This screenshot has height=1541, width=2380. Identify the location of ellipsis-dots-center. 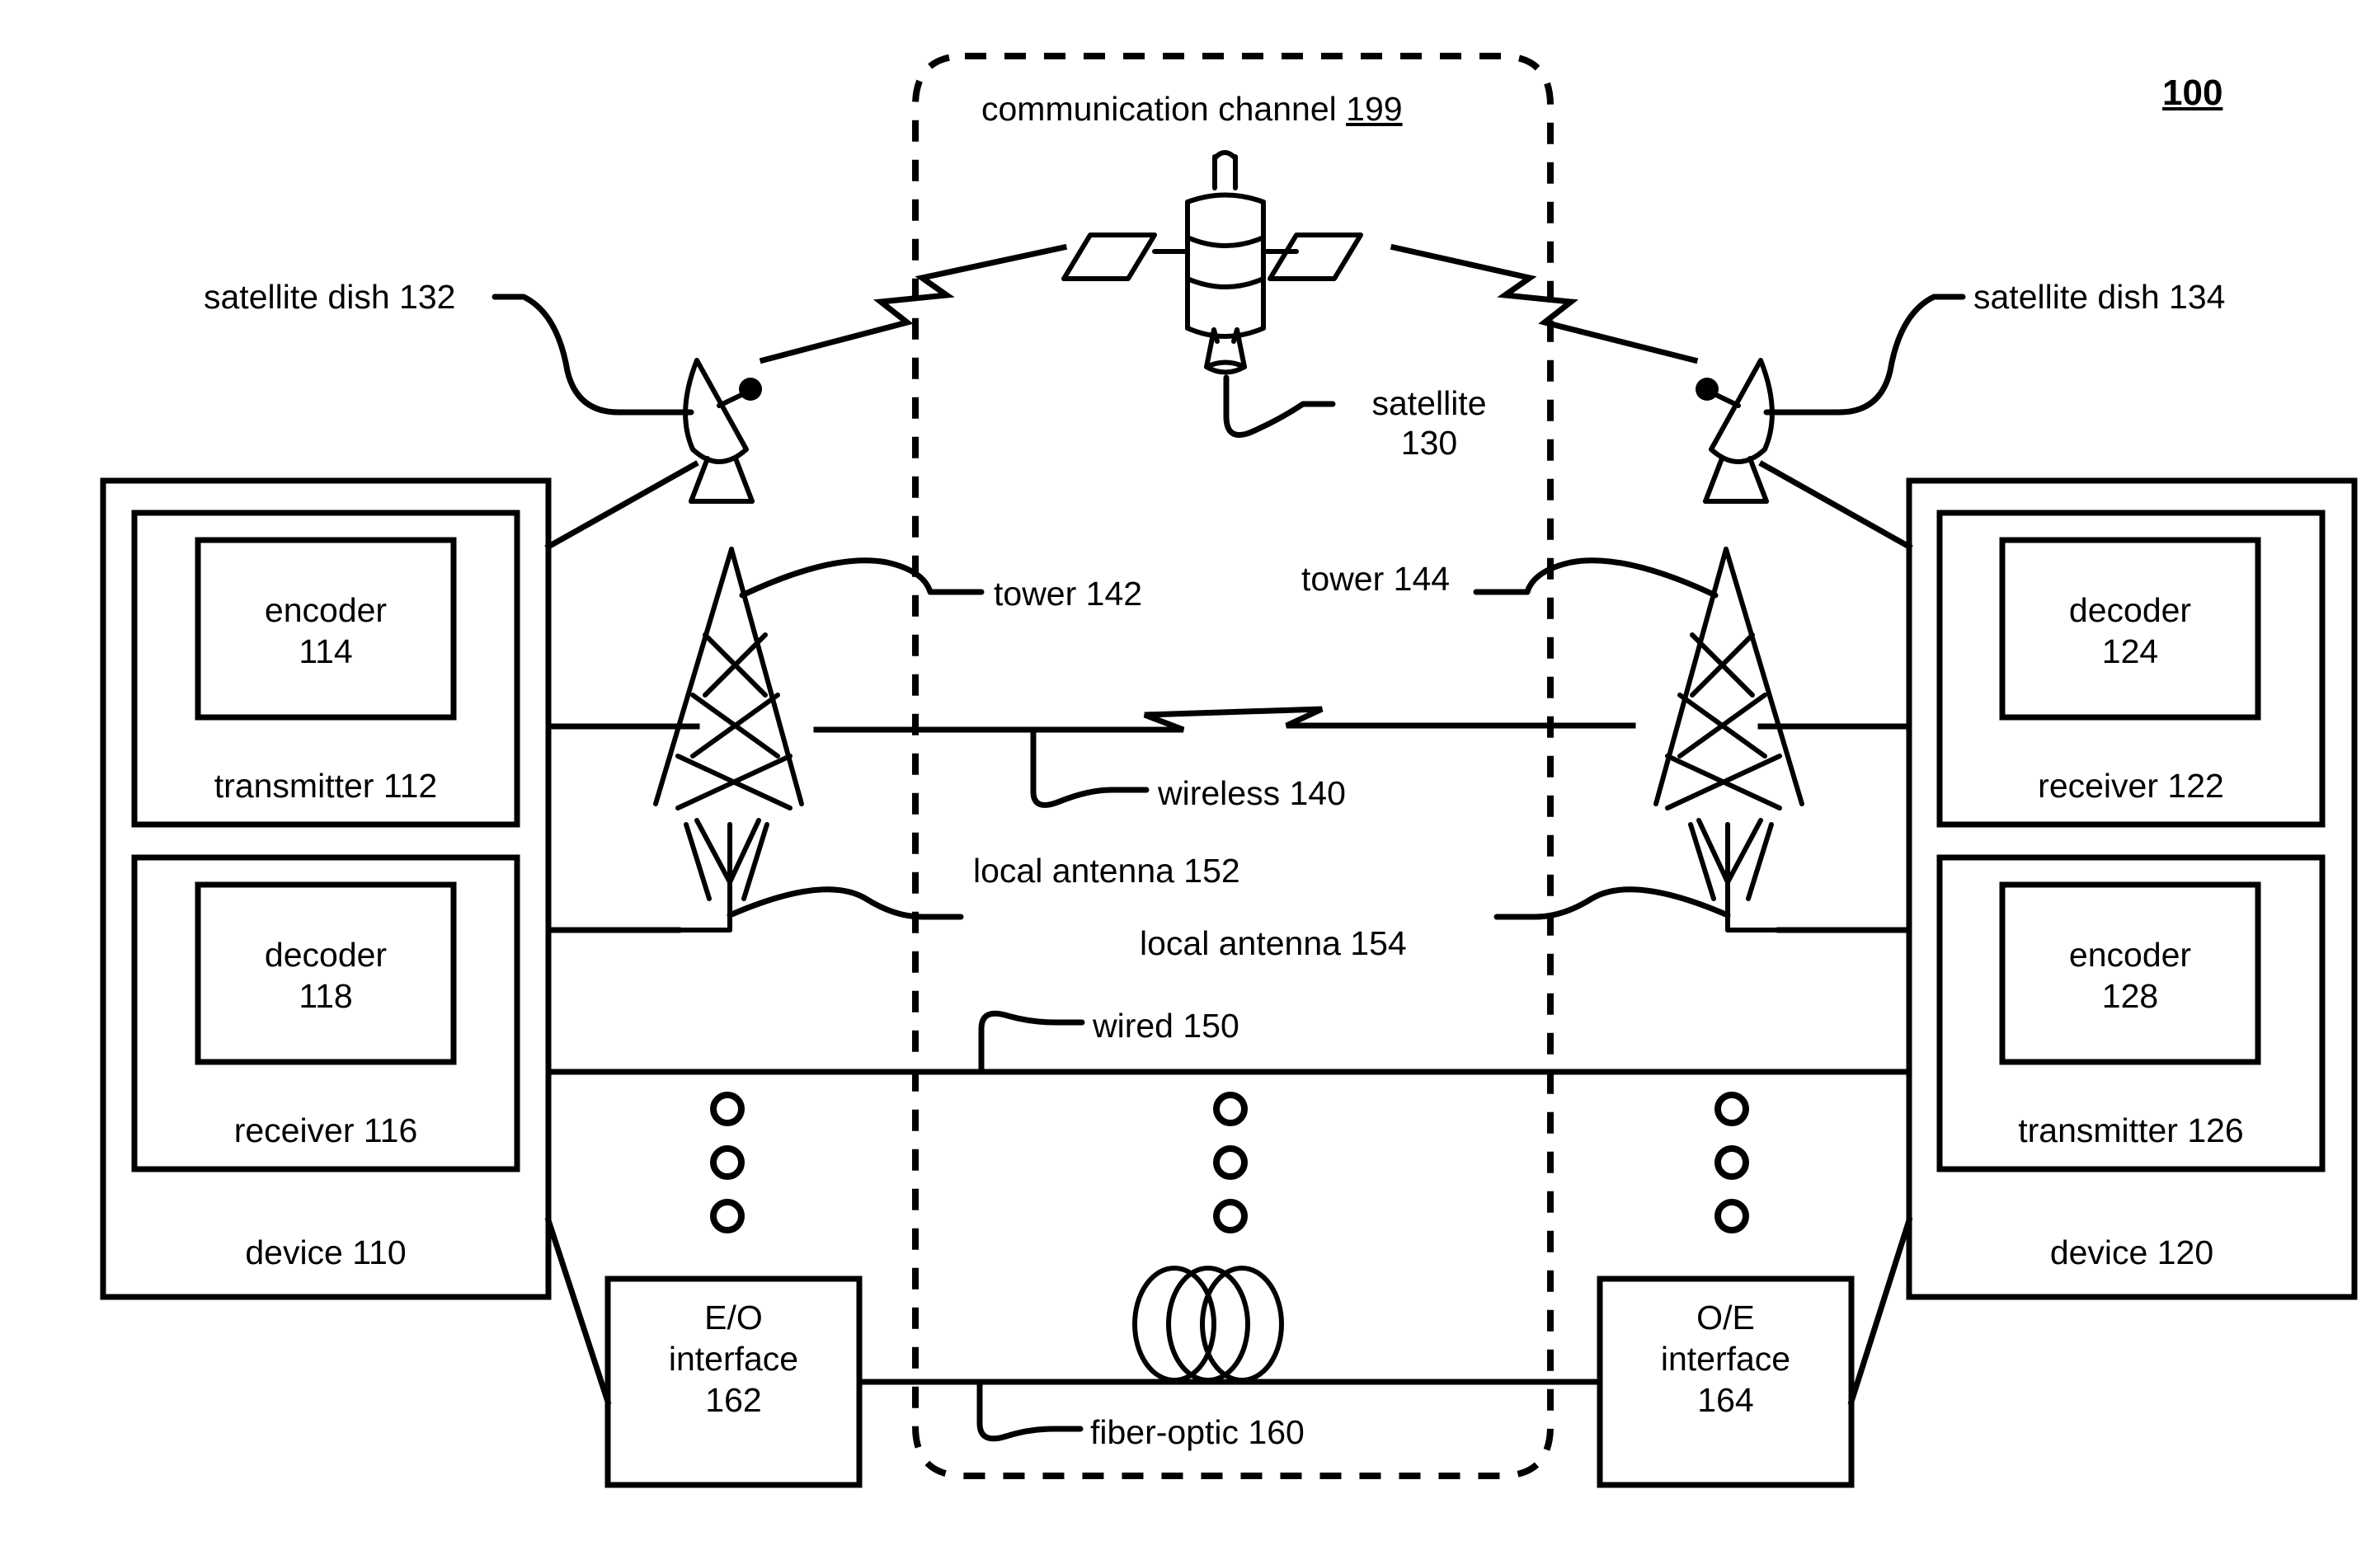
(1230, 1162).